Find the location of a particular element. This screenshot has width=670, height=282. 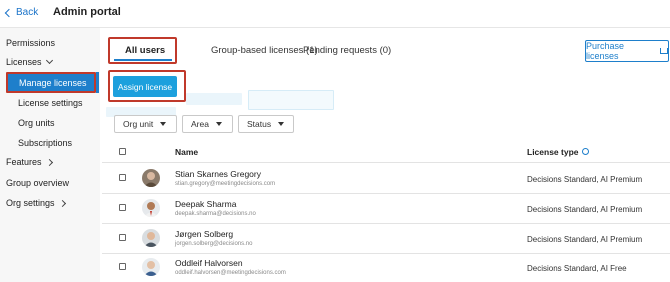

sidebar-item-manage-licenses: Manage licenses is located at coordinates (51, 82).